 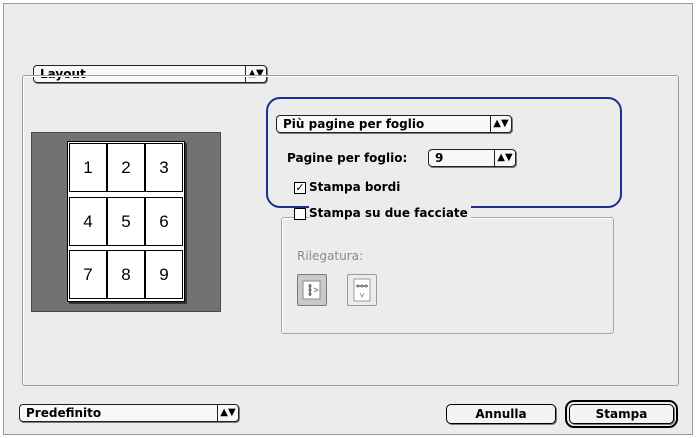 What do you see at coordinates (330, 256) in the screenshot?
I see `binding-label: Rilegatura:` at bounding box center [330, 256].